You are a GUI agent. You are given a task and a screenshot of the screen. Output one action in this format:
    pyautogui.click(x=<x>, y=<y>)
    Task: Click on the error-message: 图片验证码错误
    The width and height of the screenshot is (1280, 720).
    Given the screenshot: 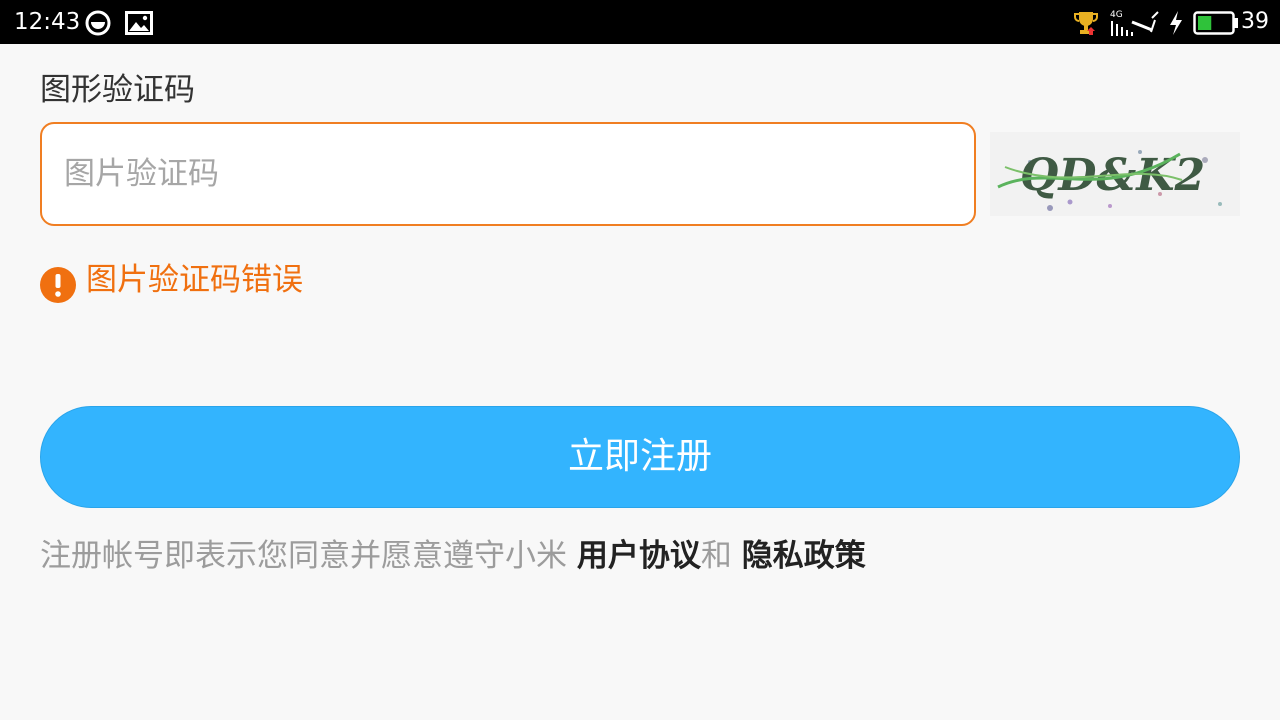 What is the action you would take?
    pyautogui.click(x=194, y=280)
    